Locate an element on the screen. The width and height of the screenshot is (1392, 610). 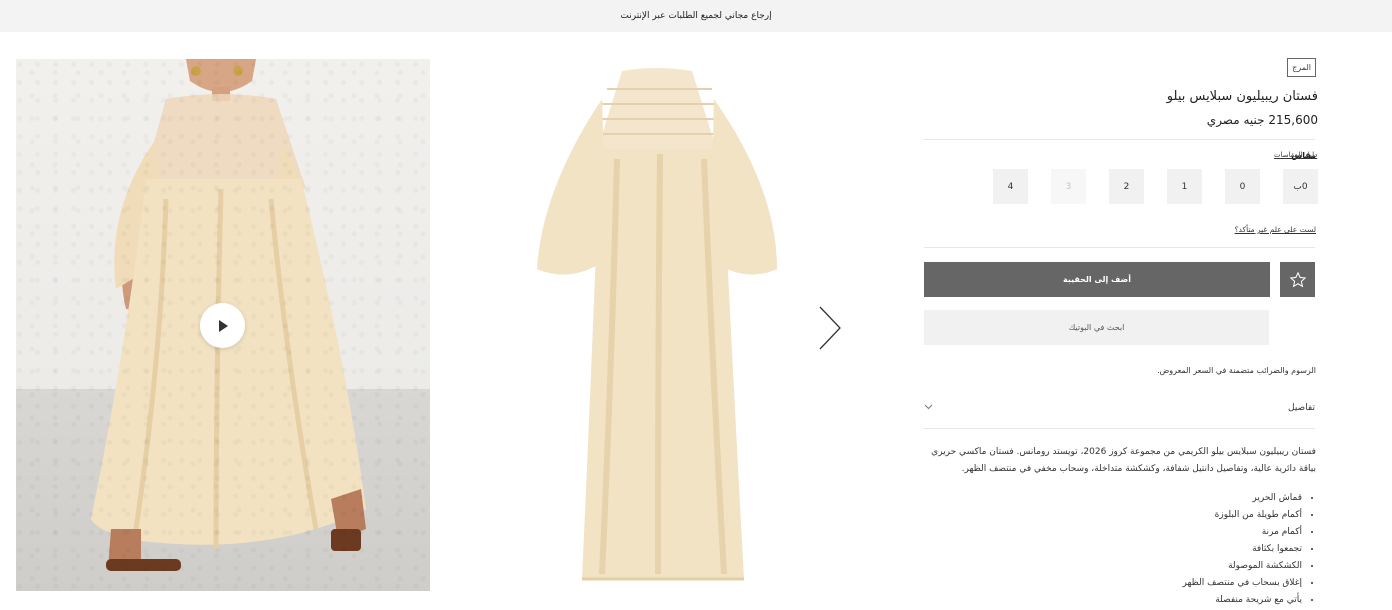
list-item: أكمام مرنة is located at coordinates (1111, 532).